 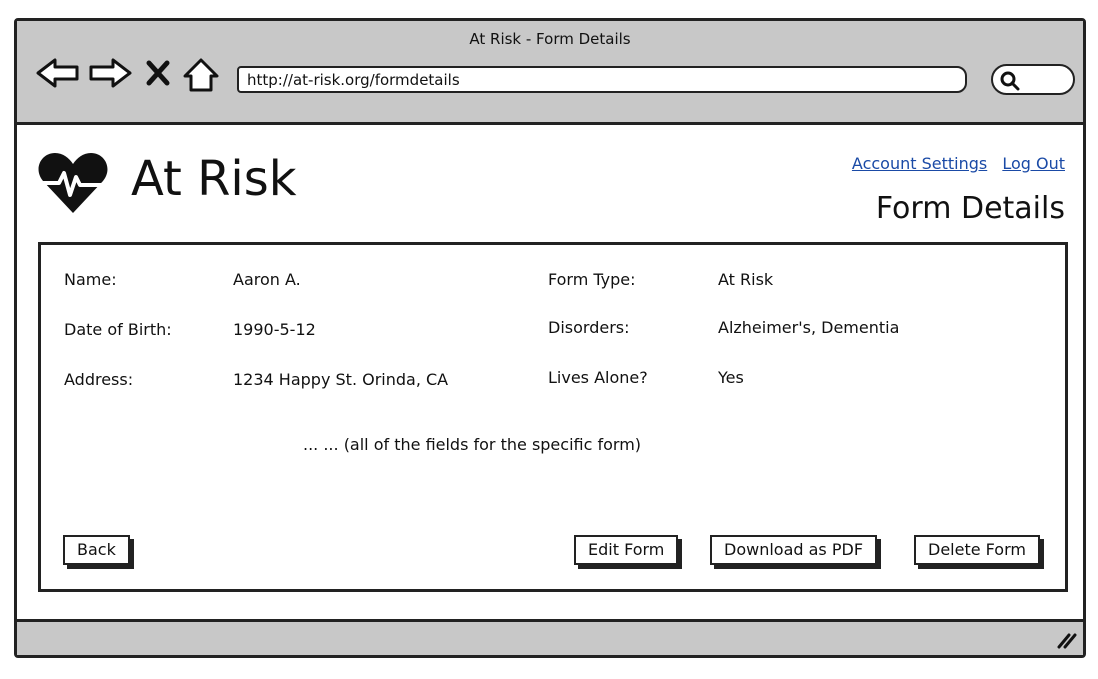 What do you see at coordinates (90, 279) in the screenshot?
I see `field-label-name: Name:` at bounding box center [90, 279].